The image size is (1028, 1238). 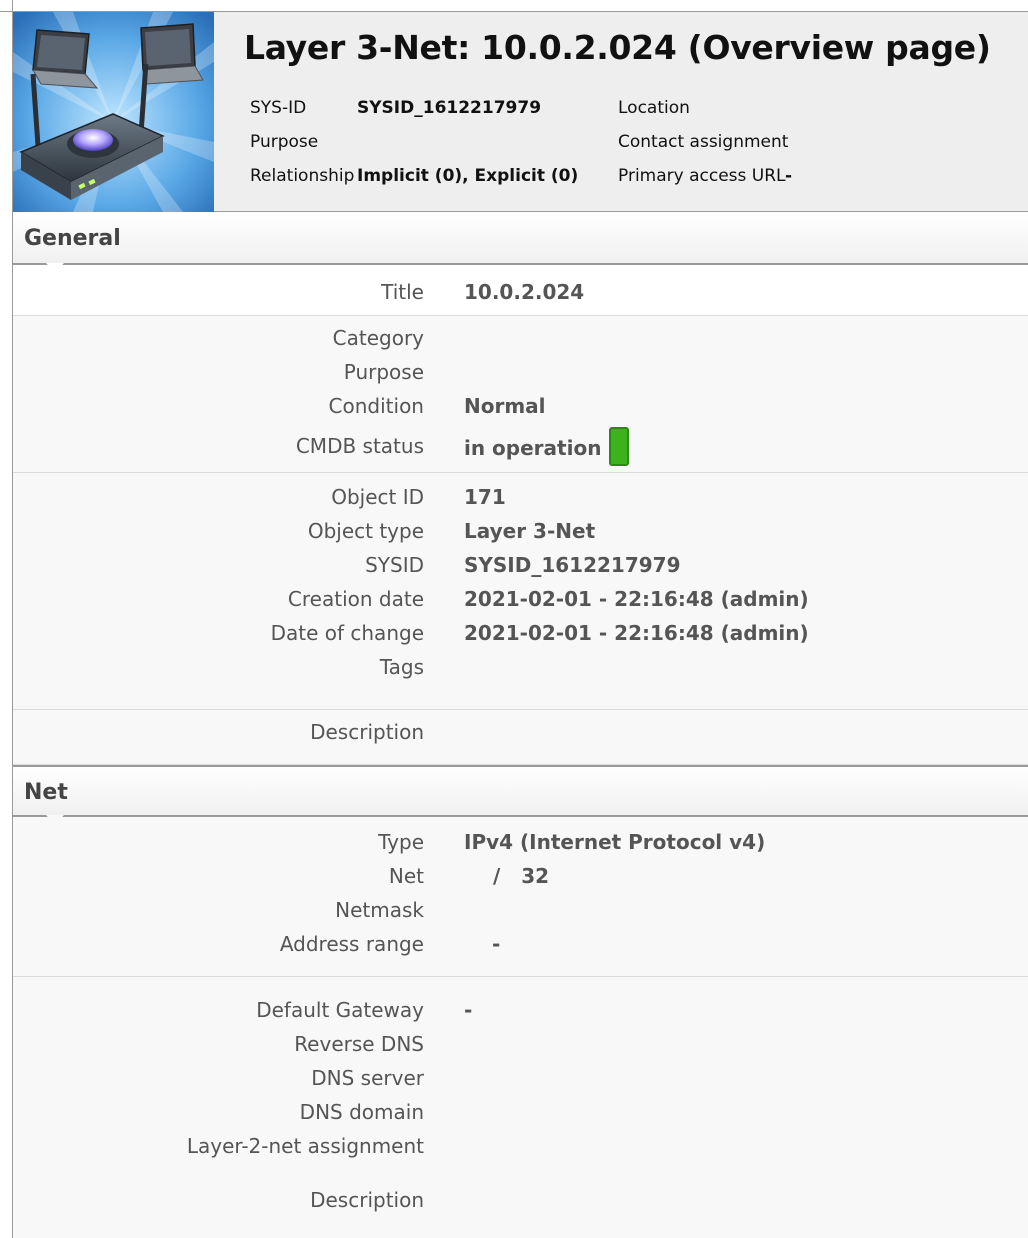 I want to click on purpose-label: Purpose, so click(x=284, y=142).